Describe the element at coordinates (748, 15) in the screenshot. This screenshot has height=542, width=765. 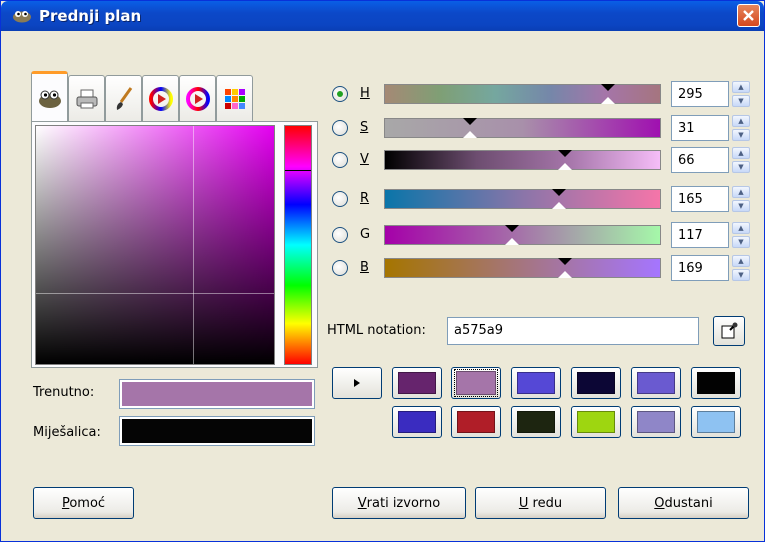
I see `close-button` at that location.